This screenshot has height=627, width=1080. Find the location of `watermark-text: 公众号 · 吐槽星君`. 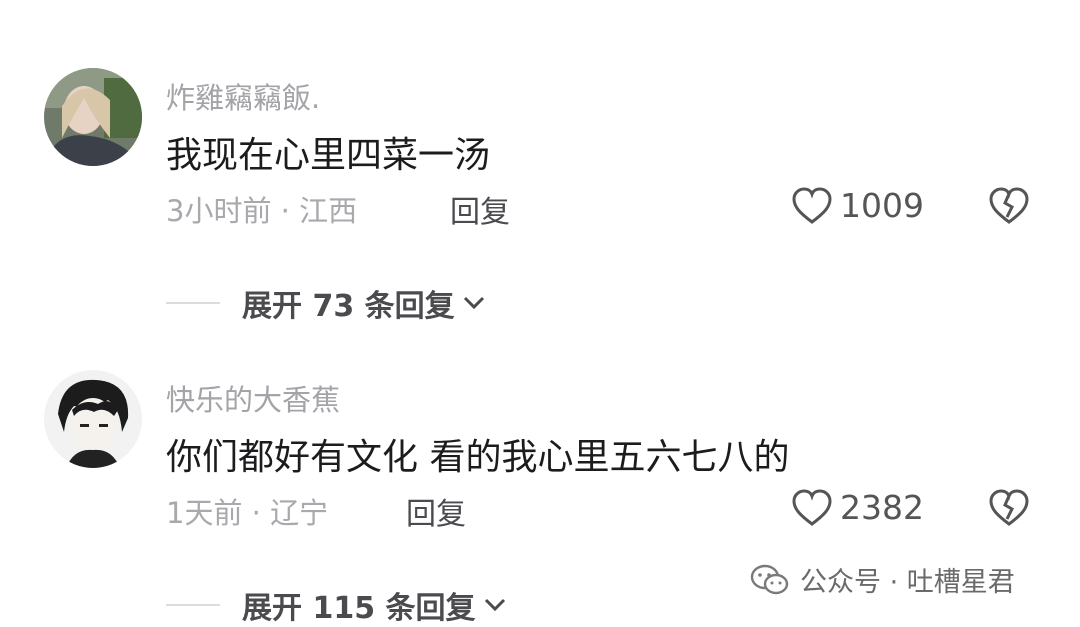

watermark-text: 公众号 · 吐槽星君 is located at coordinates (907, 582).